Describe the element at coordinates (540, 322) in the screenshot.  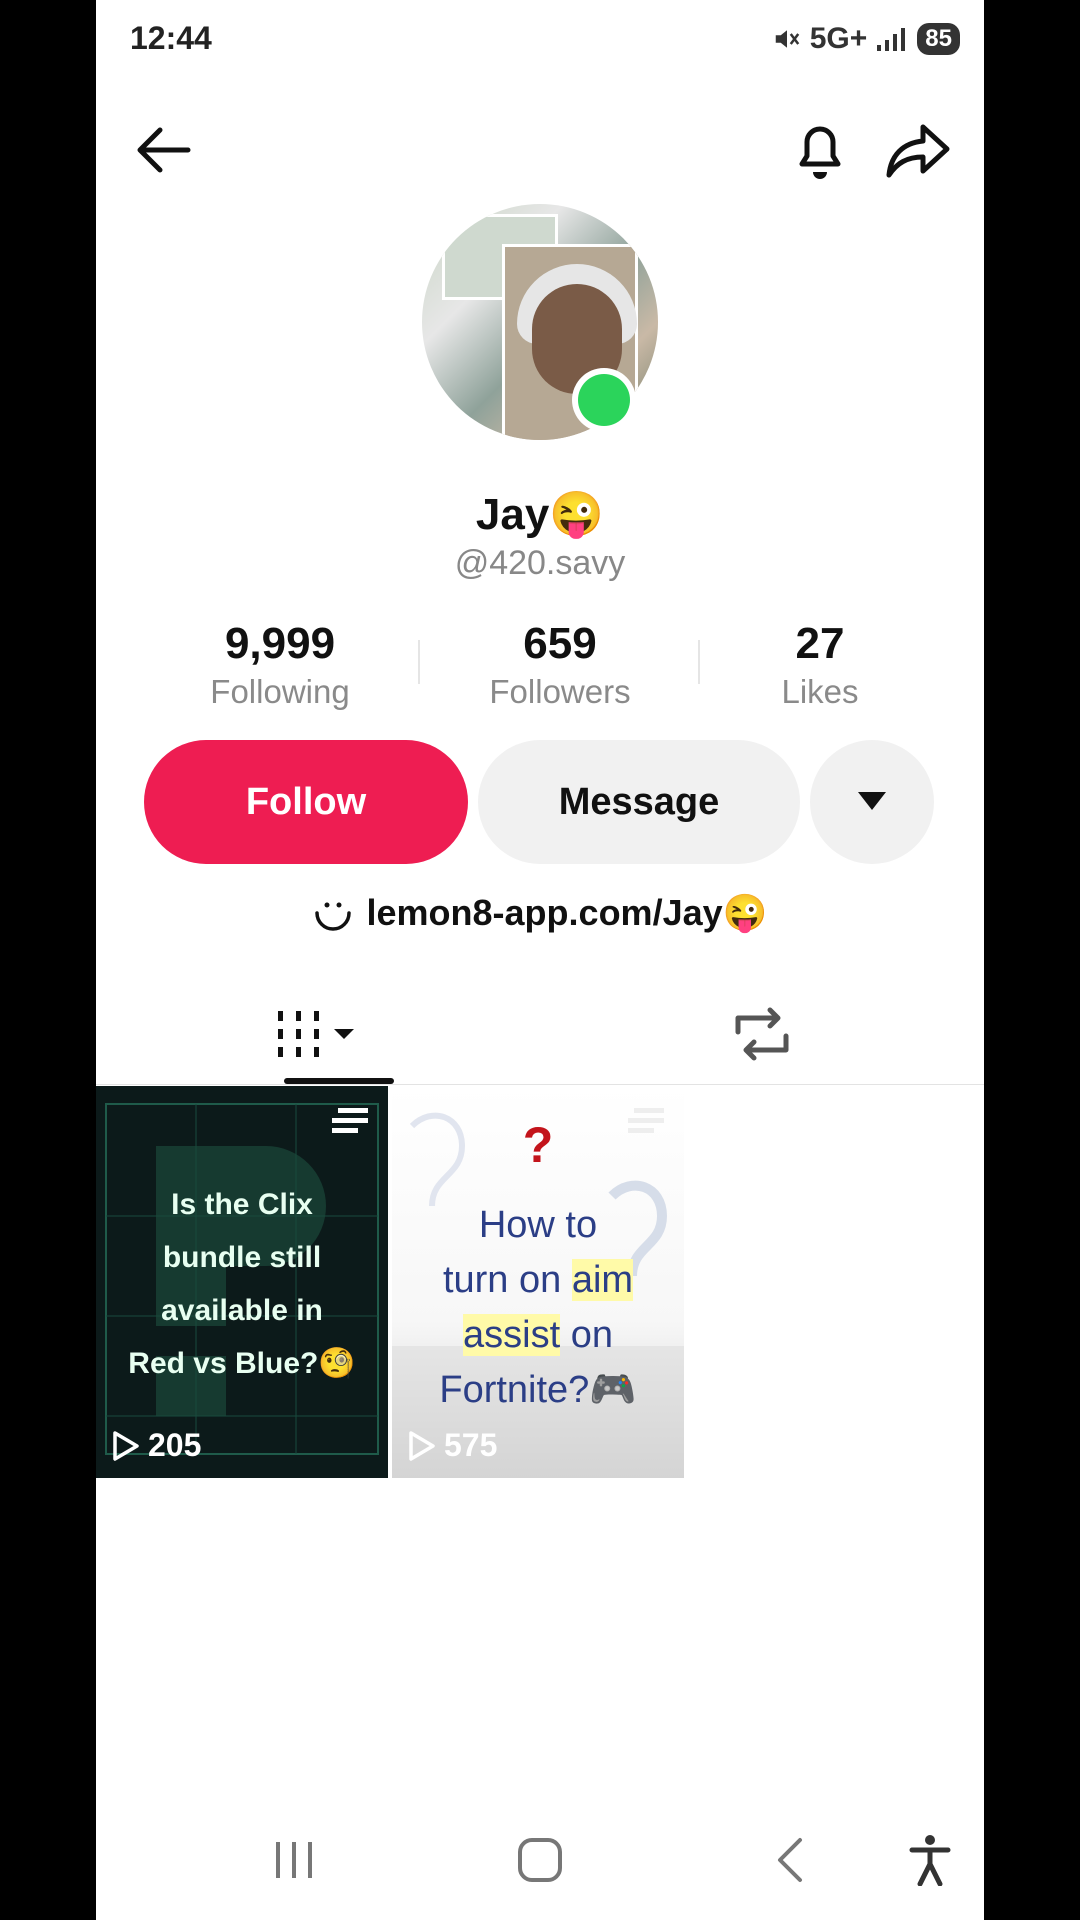
I see `profile-avatar-container` at that location.